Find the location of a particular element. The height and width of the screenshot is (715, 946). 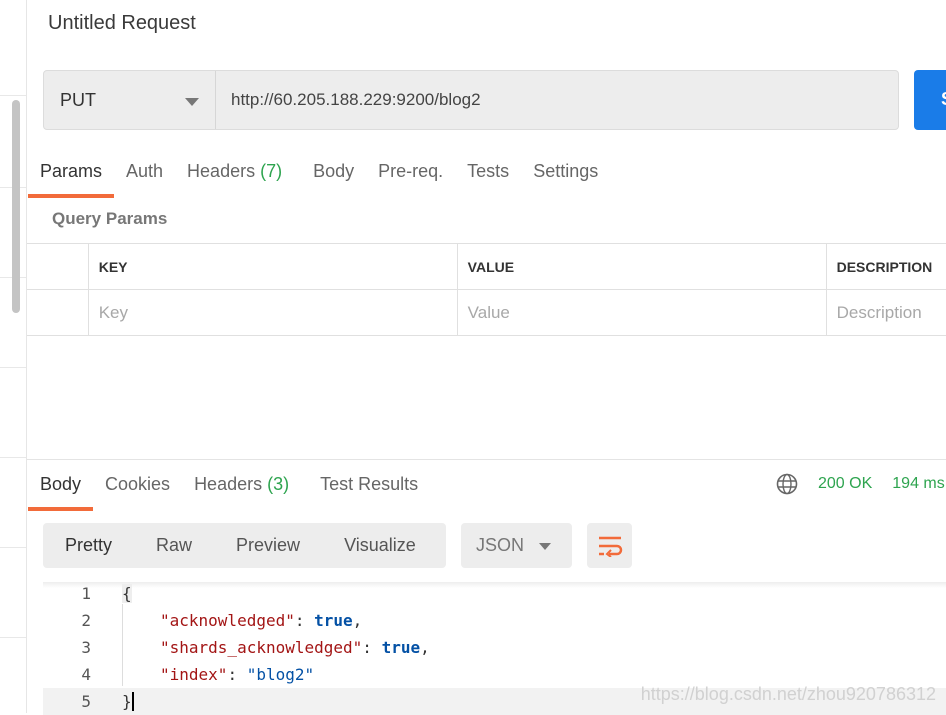

url-input: http://60.205.188.229:9200/blog2 is located at coordinates (348, 100).